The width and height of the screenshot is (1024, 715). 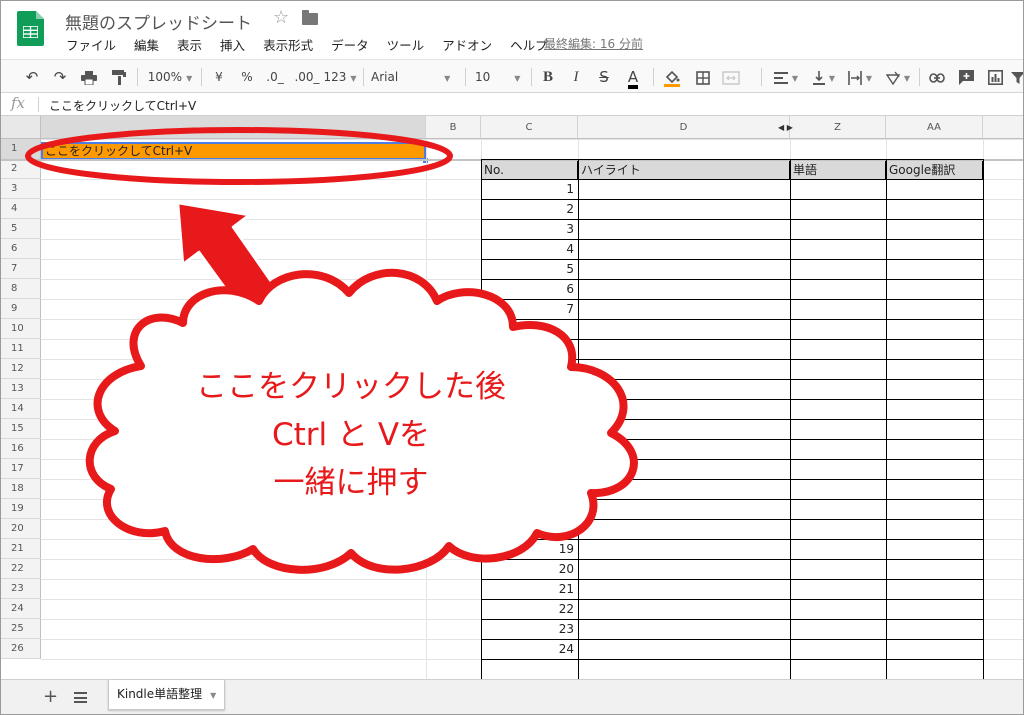 What do you see at coordinates (786, 77) in the screenshot?
I see `horizontal-align-icon: ▼` at bounding box center [786, 77].